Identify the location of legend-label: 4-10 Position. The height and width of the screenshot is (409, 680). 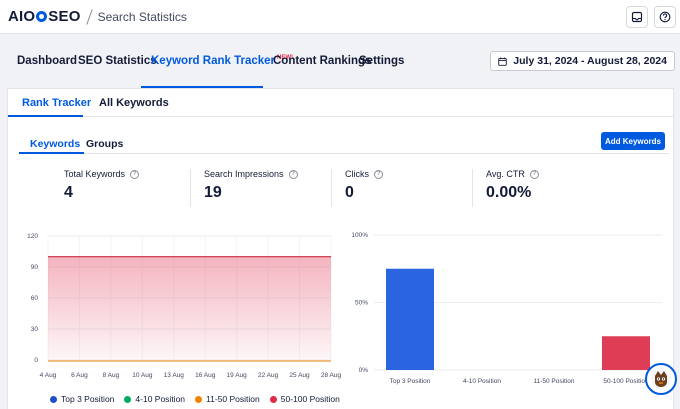
(160, 399).